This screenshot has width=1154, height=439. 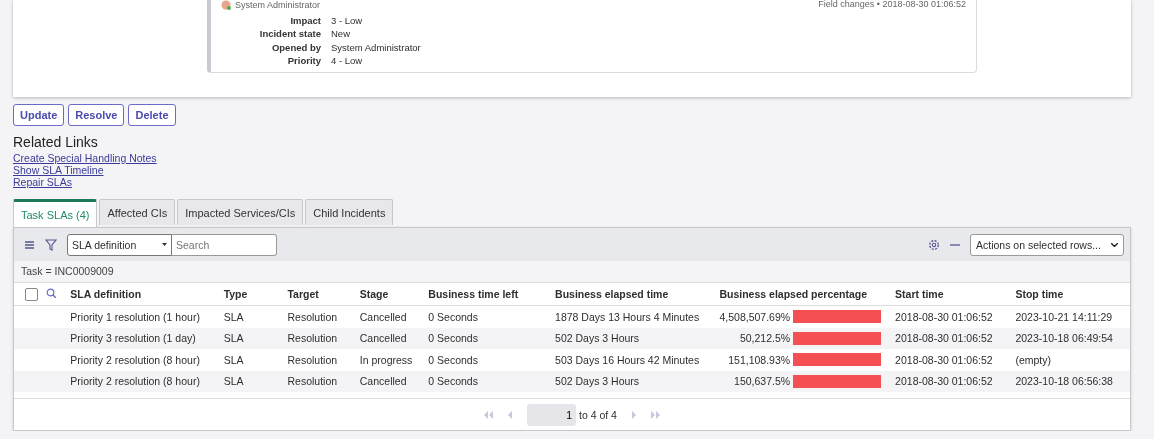 I want to click on tab: Affected CIs, so click(x=137, y=212).